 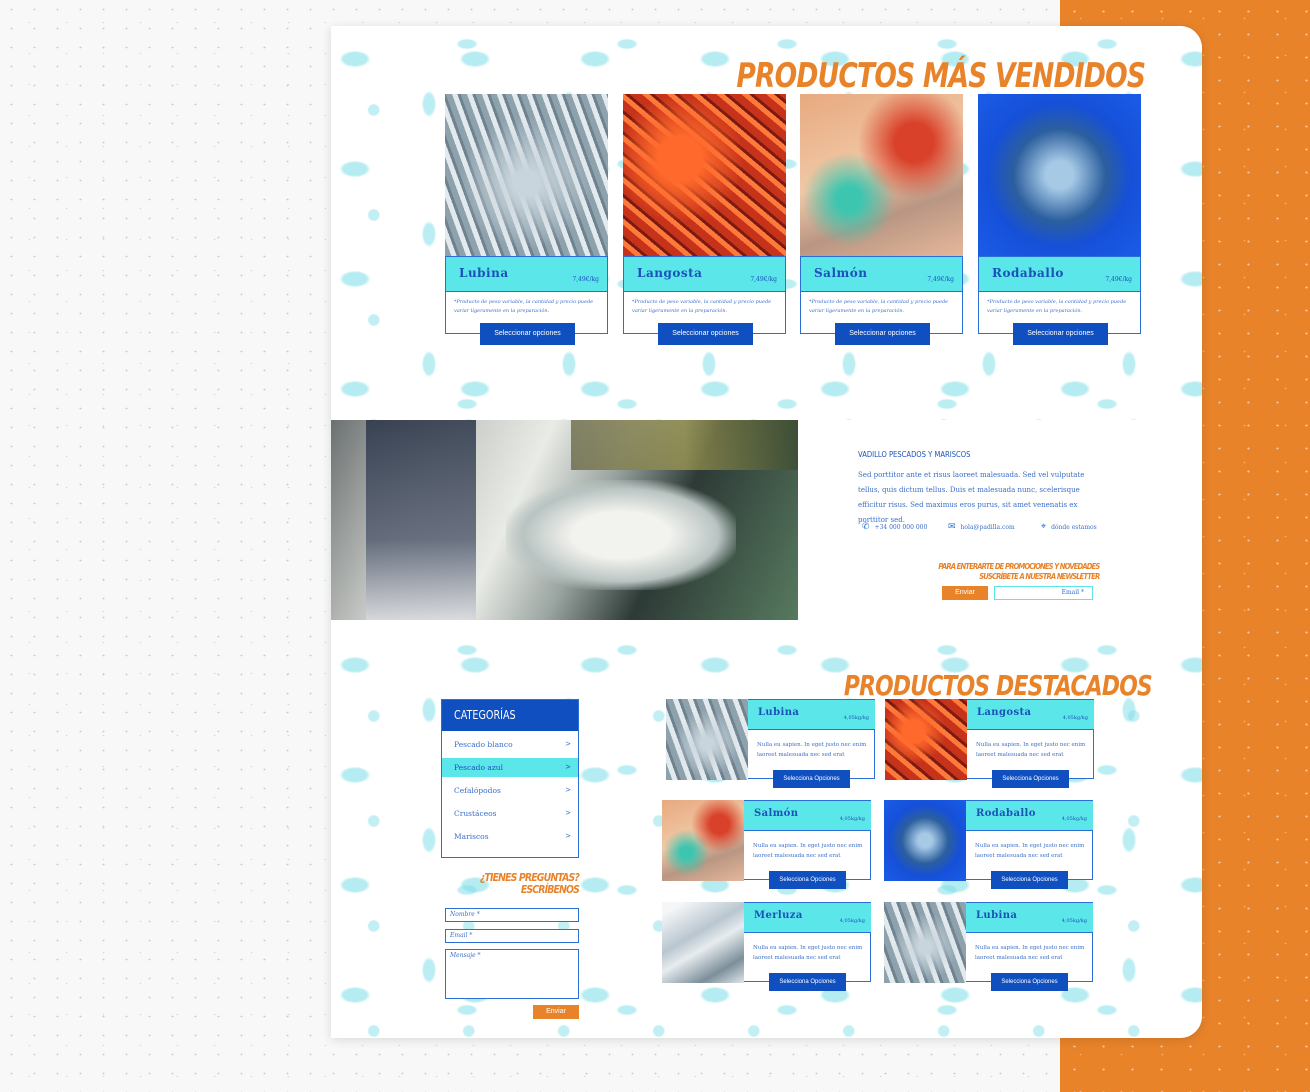 What do you see at coordinates (526, 274) in the screenshot?
I see `product-band: Lubina 7,49€/kg` at bounding box center [526, 274].